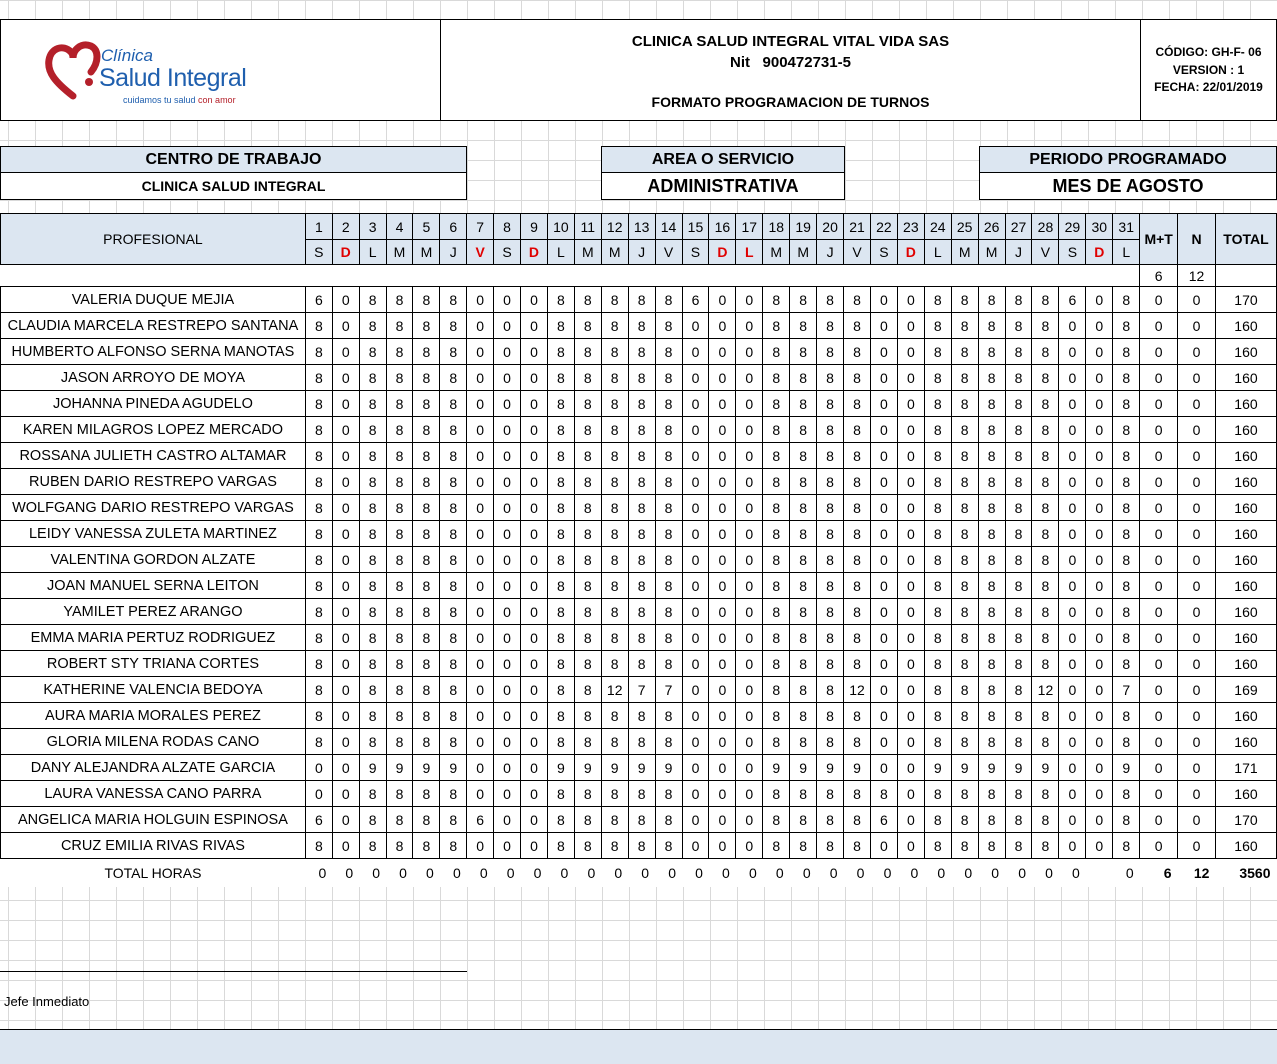  What do you see at coordinates (1099, 873) in the screenshot?
I see `day-total-cell` at bounding box center [1099, 873].